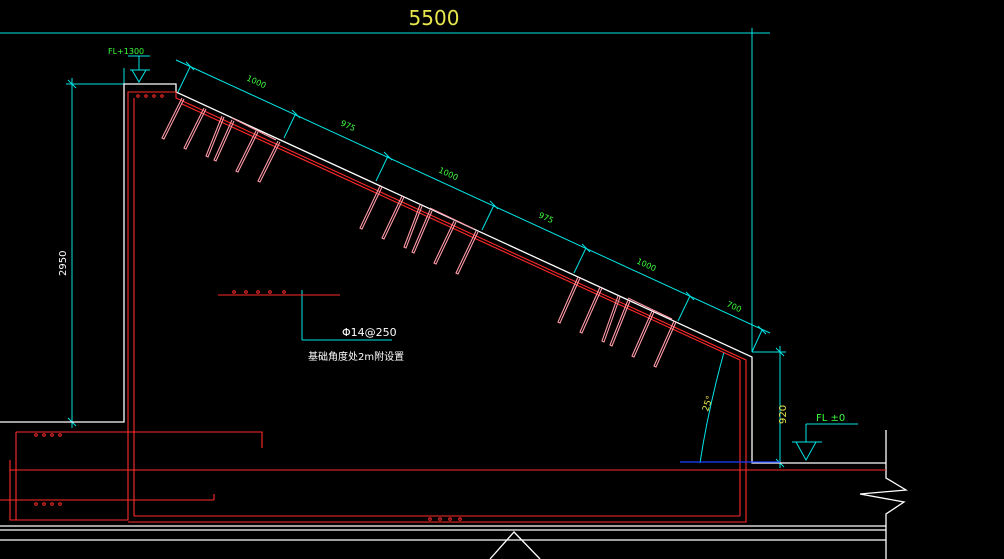  What do you see at coordinates (63, 263) in the screenshot?
I see `wall-height-dimension: 2950` at bounding box center [63, 263].